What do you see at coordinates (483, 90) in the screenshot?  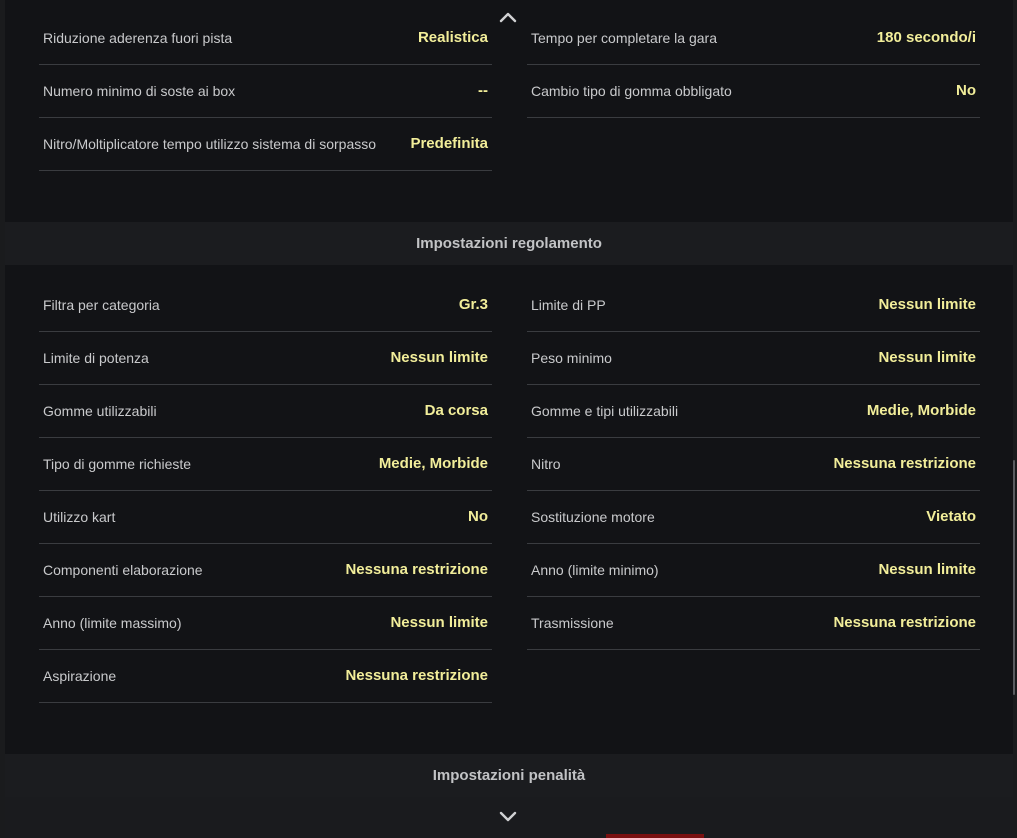 I see `setting-value: --` at bounding box center [483, 90].